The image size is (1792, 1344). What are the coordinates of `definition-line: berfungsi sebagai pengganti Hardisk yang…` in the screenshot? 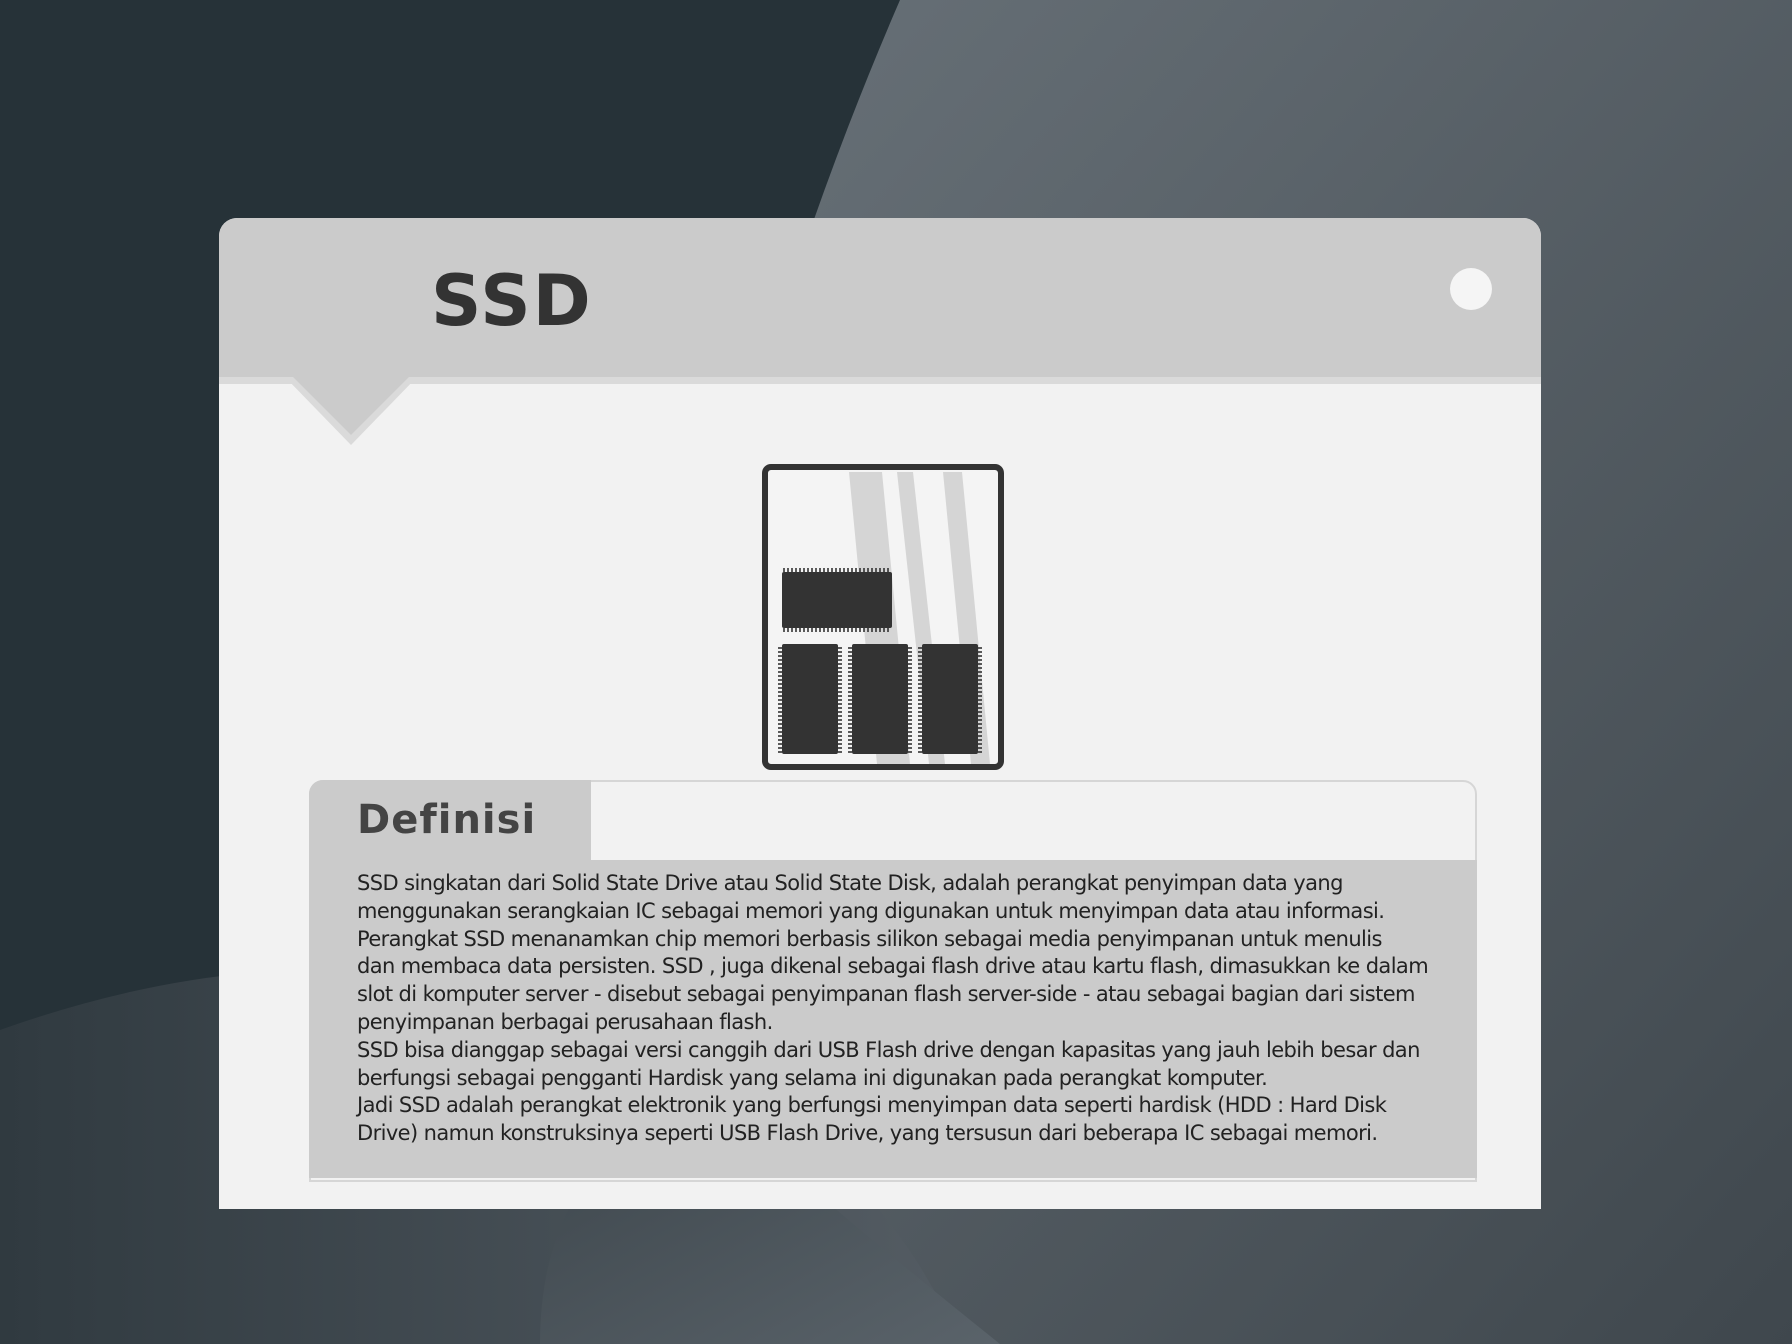 It's located at (812, 1077).